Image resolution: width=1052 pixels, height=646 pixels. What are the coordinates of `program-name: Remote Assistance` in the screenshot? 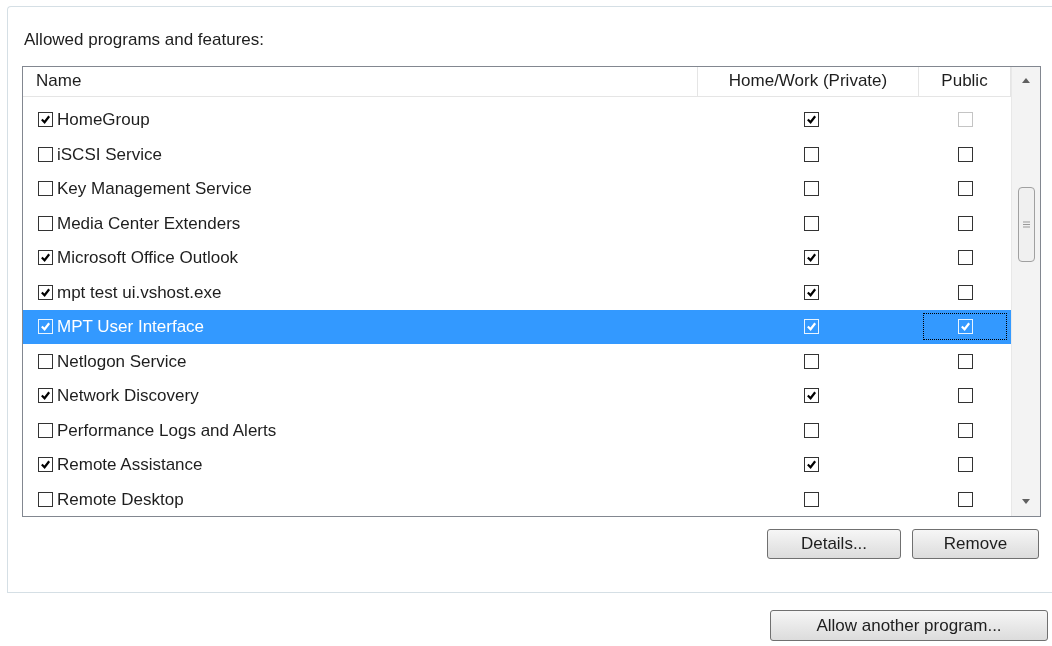 It's located at (130, 465).